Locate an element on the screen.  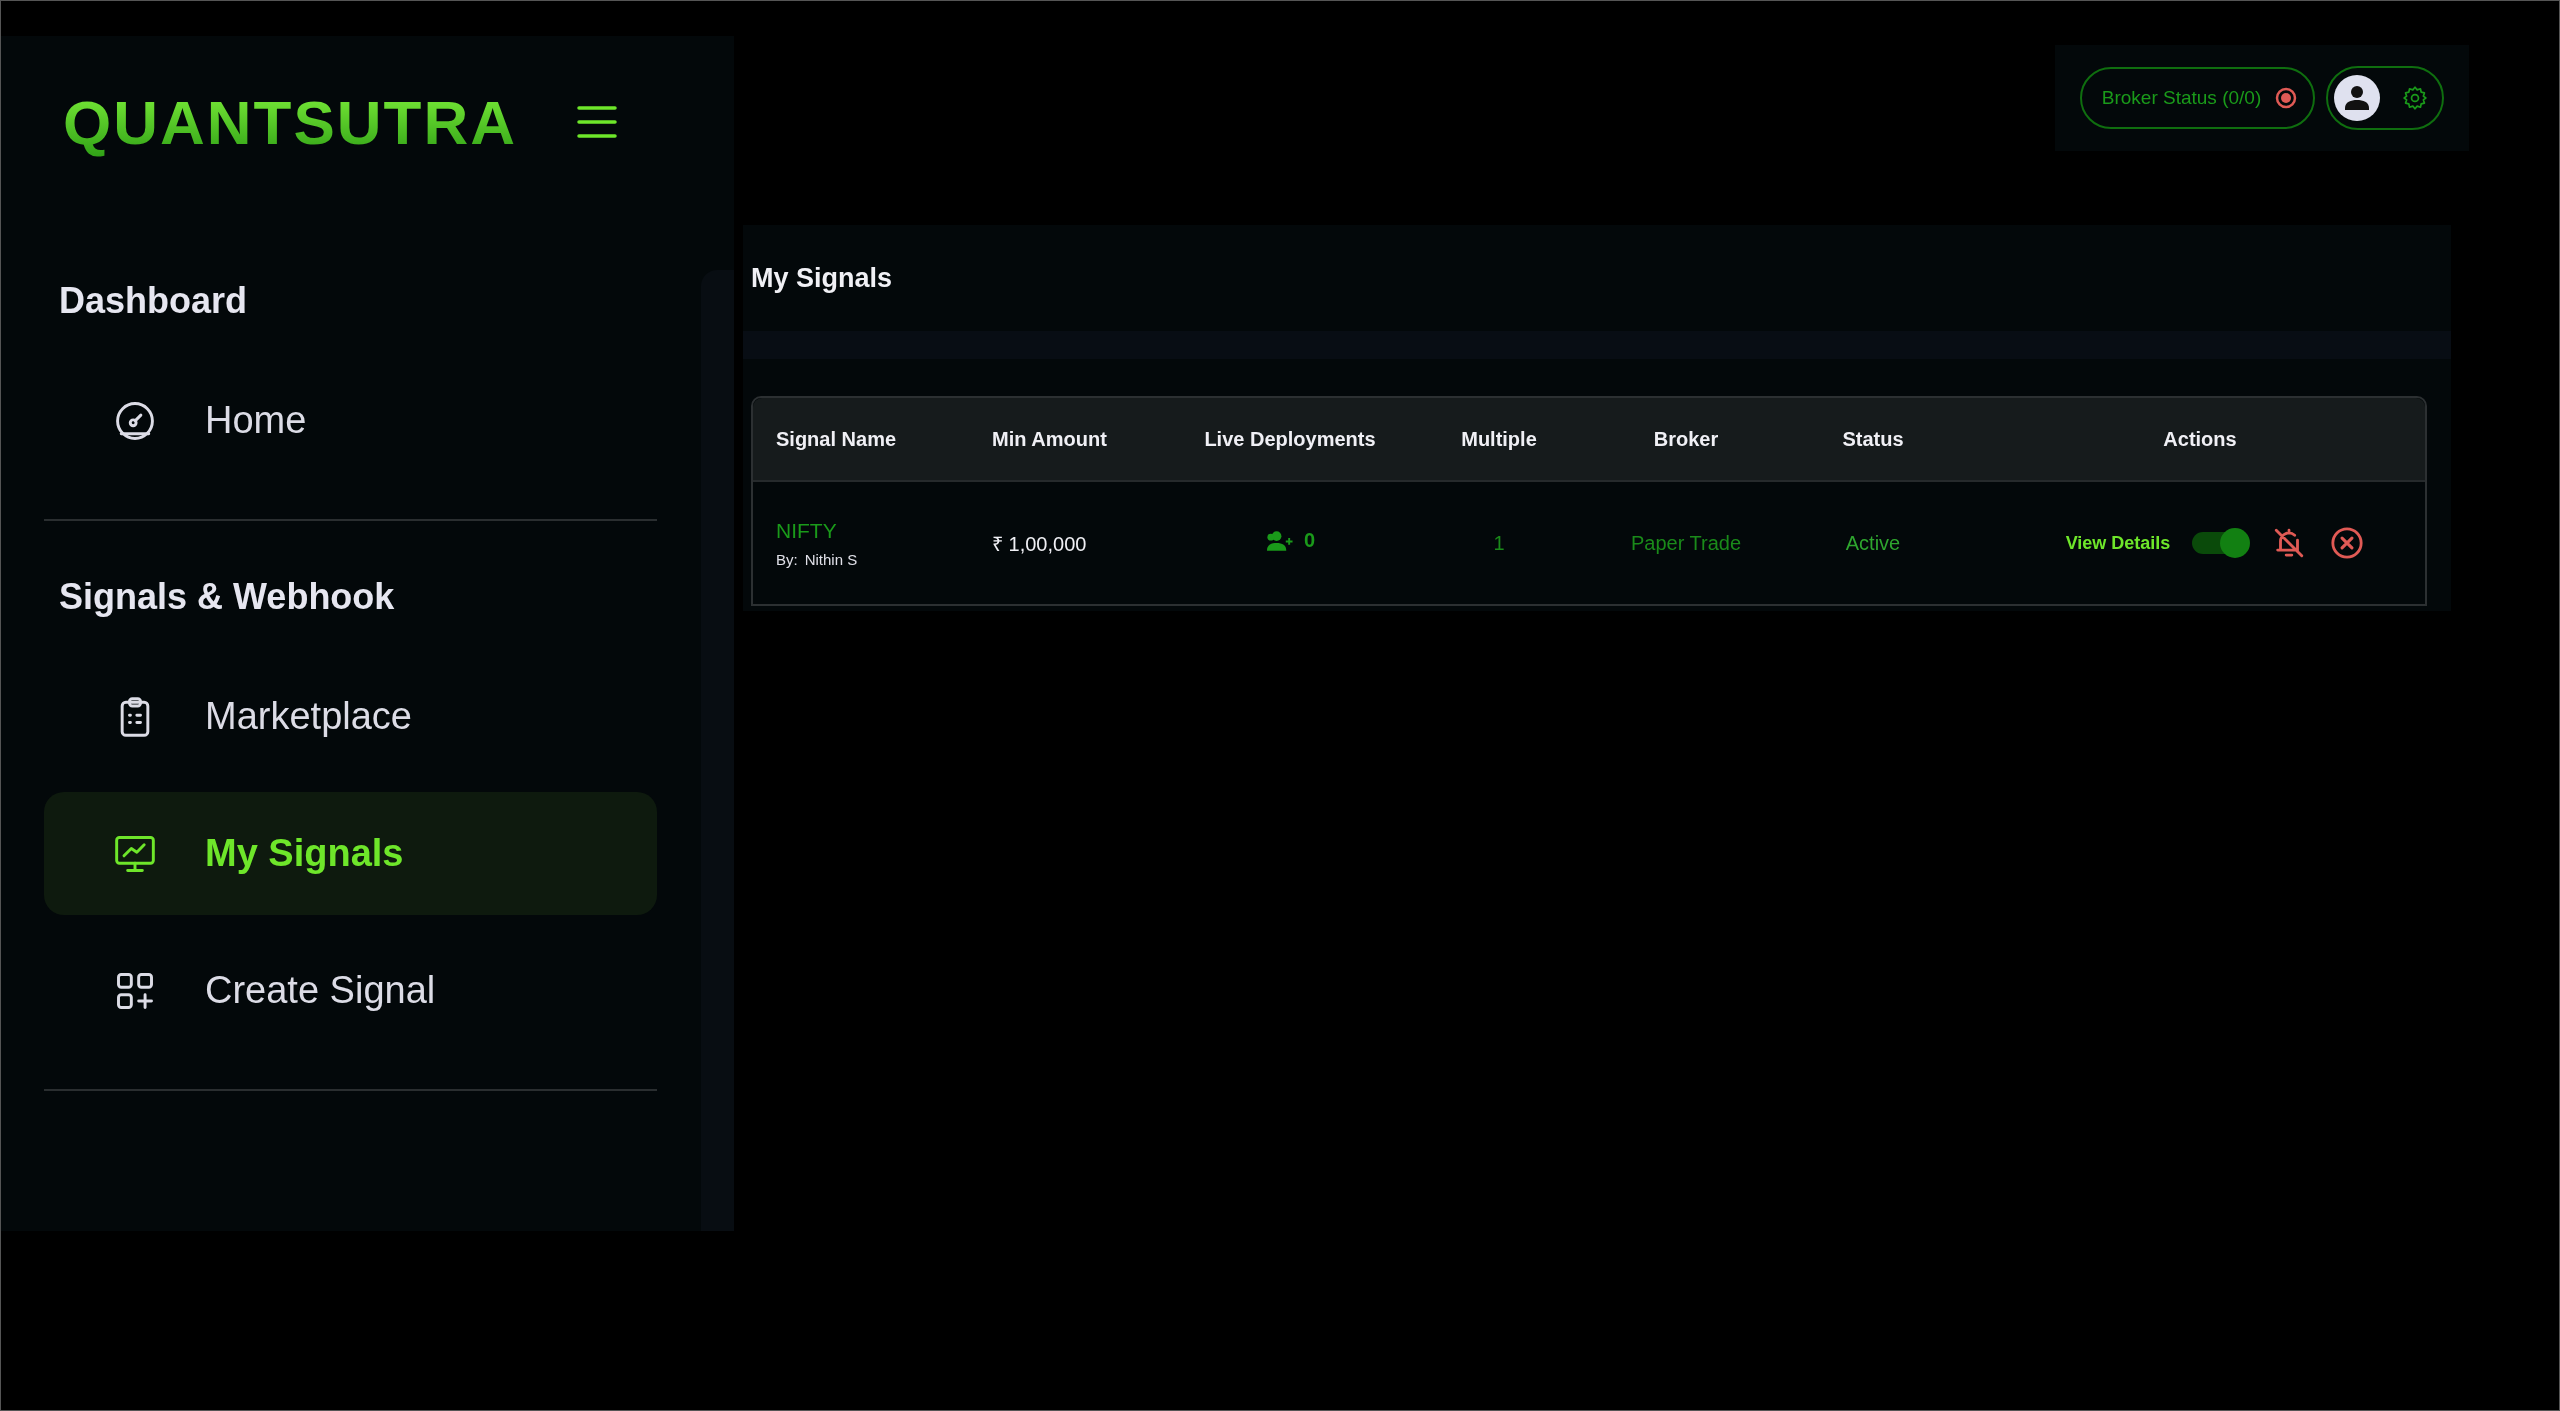
deployment-count: 0 is located at coordinates (1309, 541).